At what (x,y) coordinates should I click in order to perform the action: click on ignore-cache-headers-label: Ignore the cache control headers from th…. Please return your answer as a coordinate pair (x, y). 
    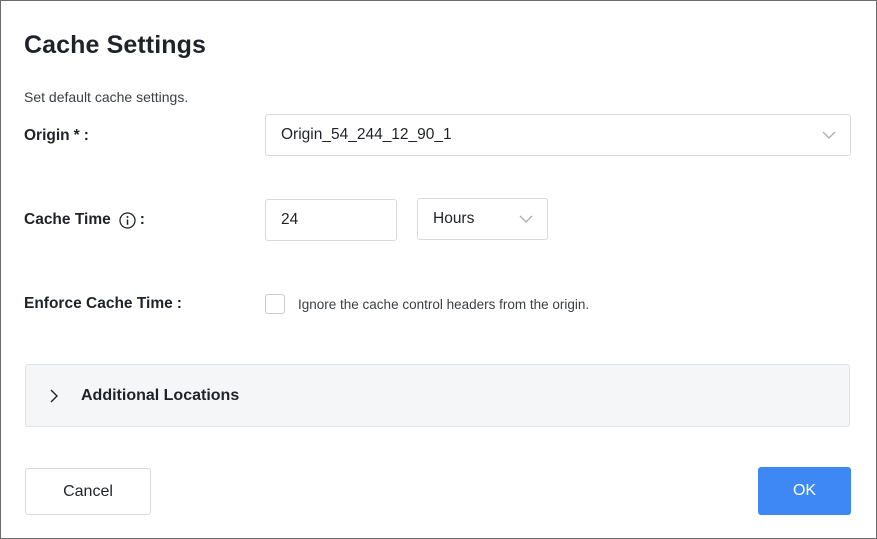
    Looking at the image, I should click on (443, 304).